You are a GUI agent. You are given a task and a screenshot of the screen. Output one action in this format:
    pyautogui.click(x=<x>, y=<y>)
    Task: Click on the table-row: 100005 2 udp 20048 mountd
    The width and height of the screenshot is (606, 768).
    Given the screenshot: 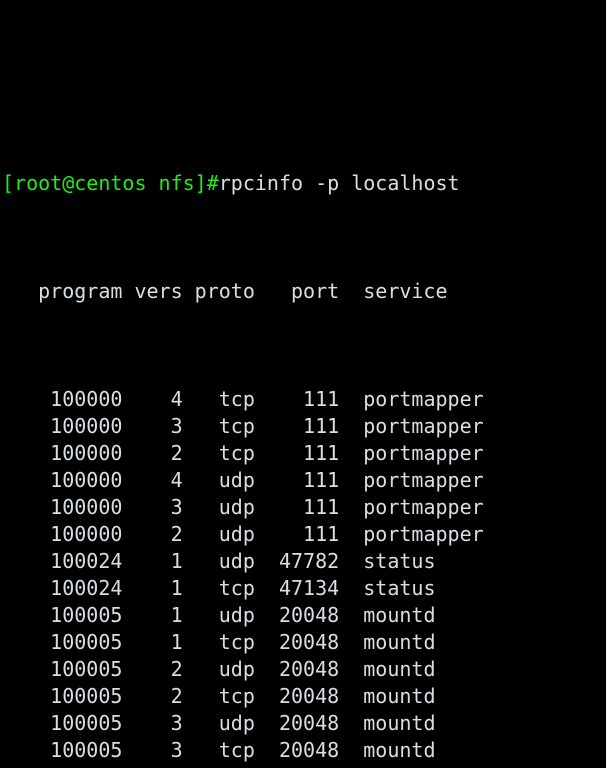 What is the action you would take?
    pyautogui.click(x=243, y=669)
    